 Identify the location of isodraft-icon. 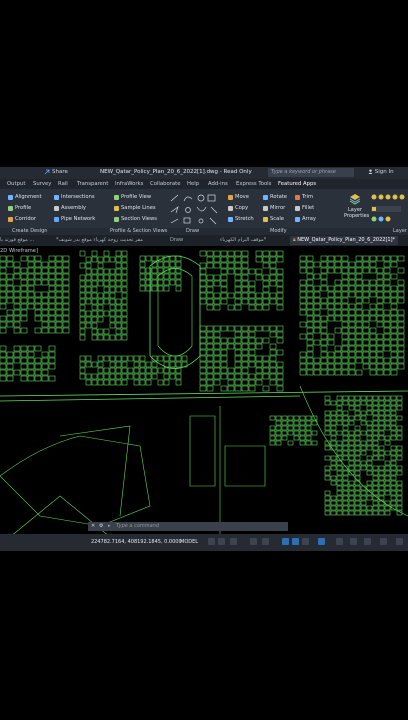
(265, 541).